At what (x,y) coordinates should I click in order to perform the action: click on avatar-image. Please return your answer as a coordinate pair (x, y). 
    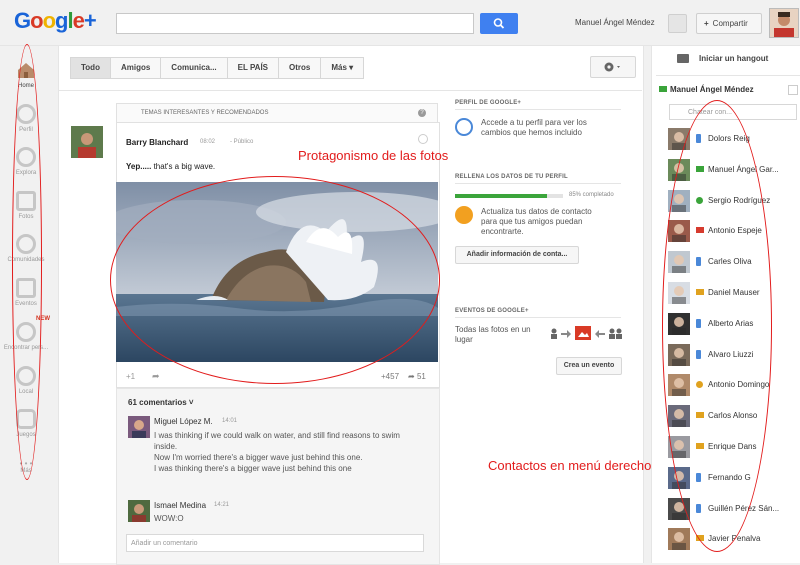
    Looking at the image, I should click on (784, 23).